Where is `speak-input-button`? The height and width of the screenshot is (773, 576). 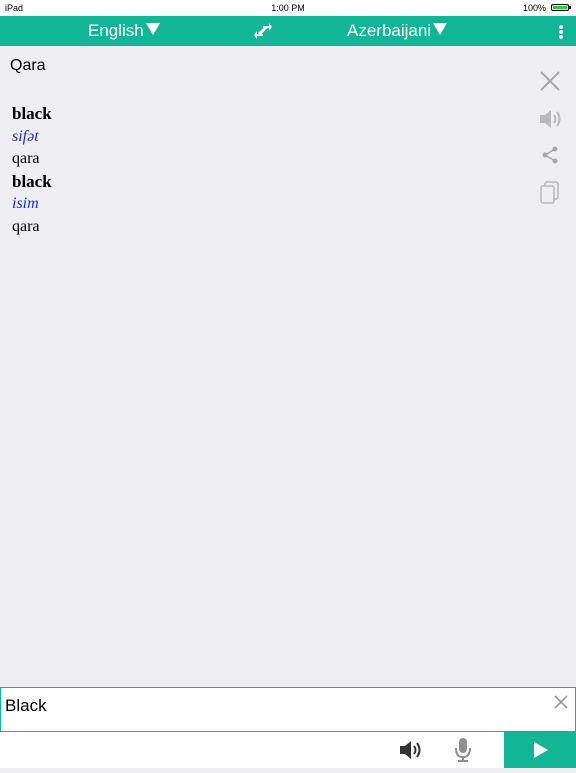 speak-input-button is located at coordinates (411, 750).